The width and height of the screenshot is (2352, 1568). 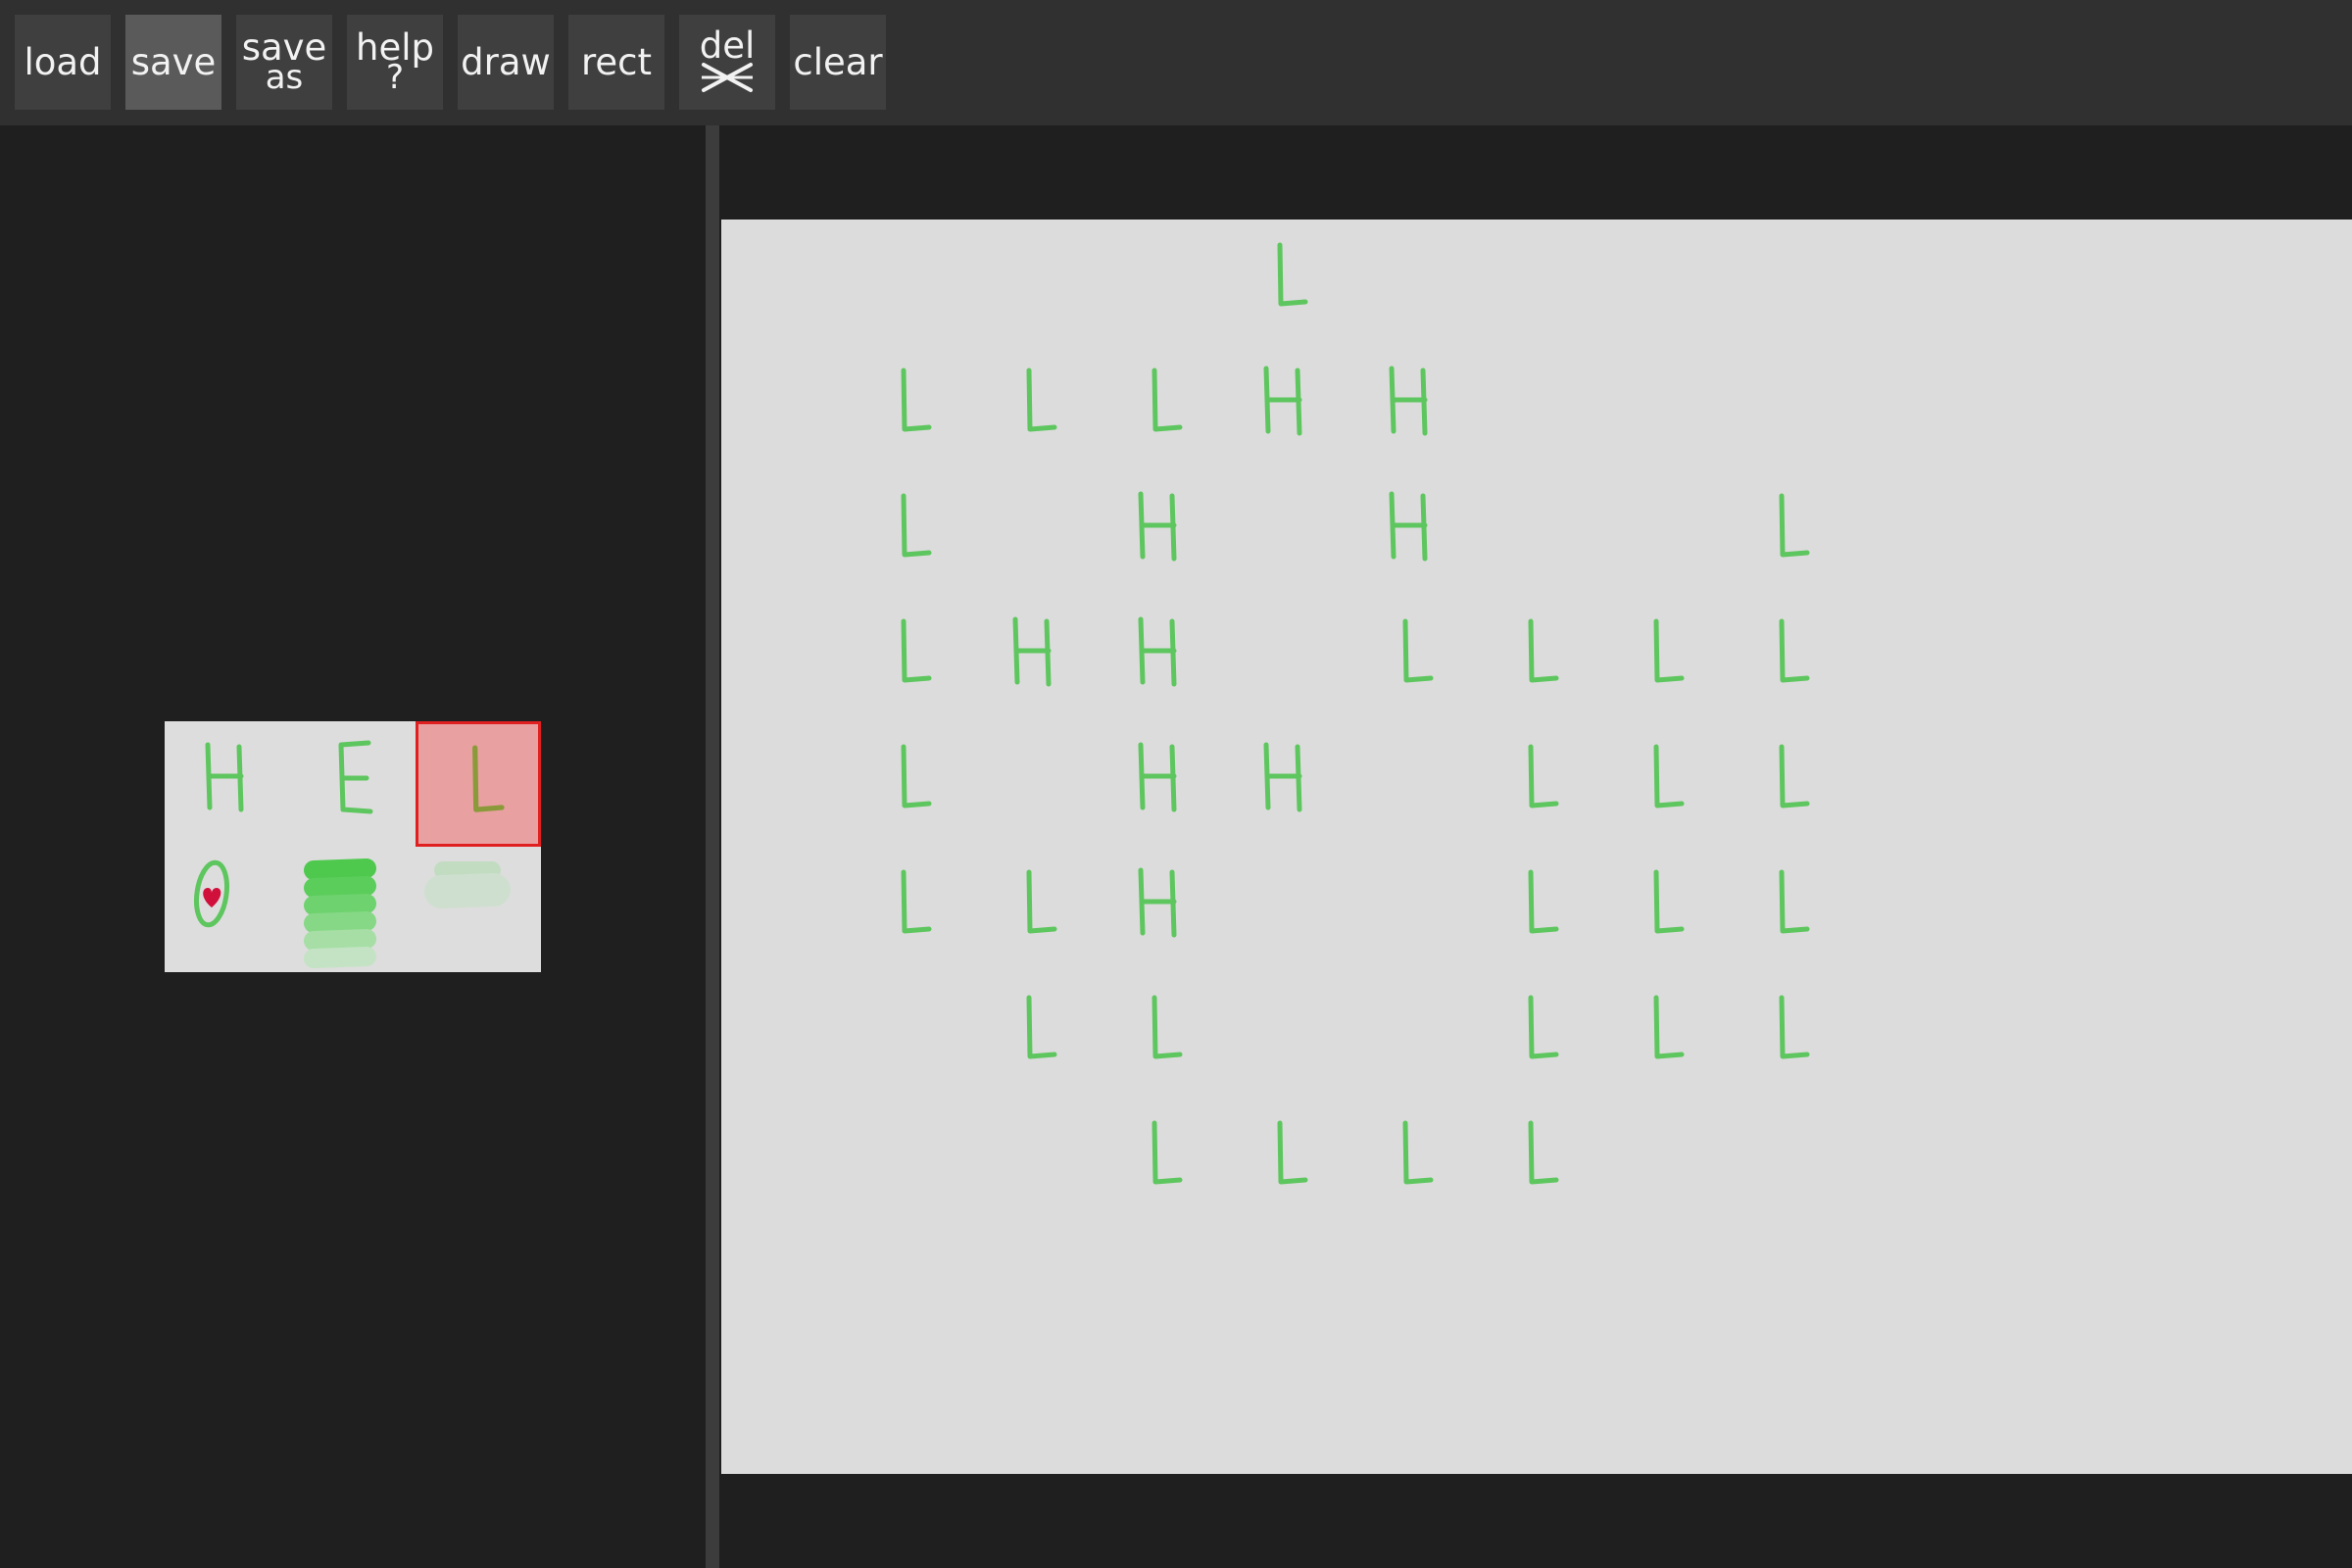 I want to click on clear-button: clear, so click(x=838, y=62).